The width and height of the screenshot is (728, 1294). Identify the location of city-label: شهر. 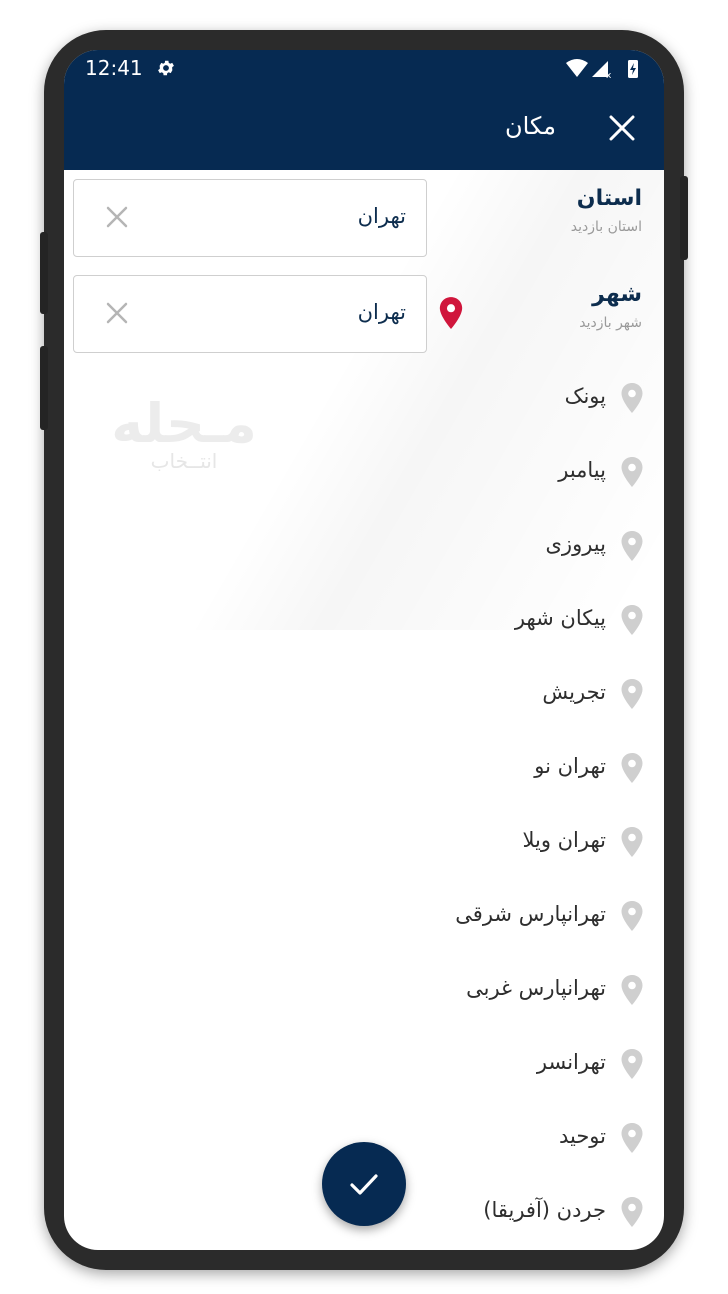
(617, 294).